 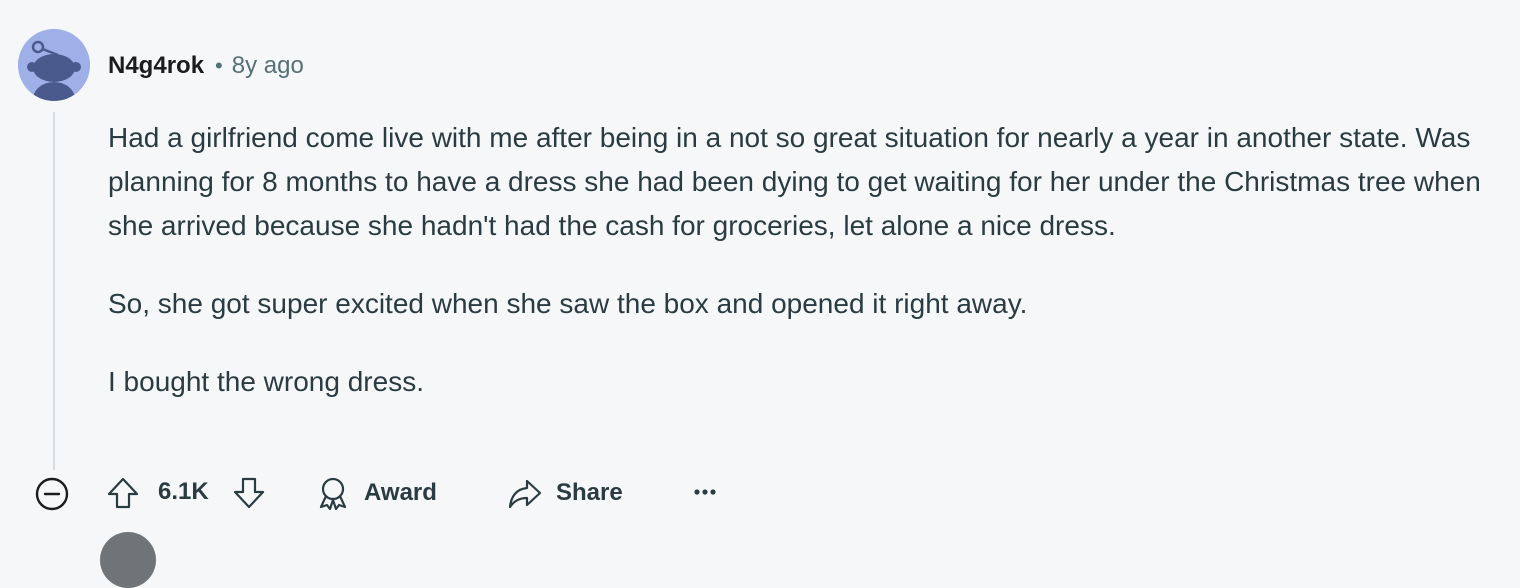 I want to click on upvote-arrow-icon, so click(x=123, y=493).